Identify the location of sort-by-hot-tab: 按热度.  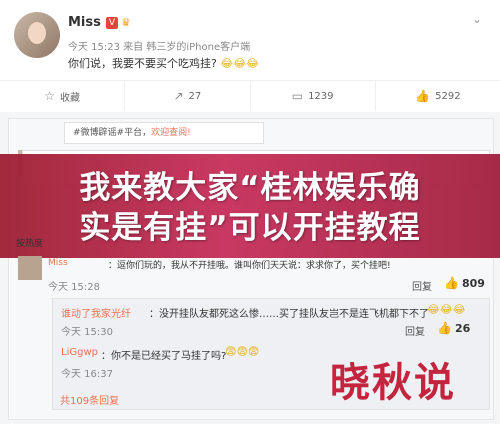
(29, 242).